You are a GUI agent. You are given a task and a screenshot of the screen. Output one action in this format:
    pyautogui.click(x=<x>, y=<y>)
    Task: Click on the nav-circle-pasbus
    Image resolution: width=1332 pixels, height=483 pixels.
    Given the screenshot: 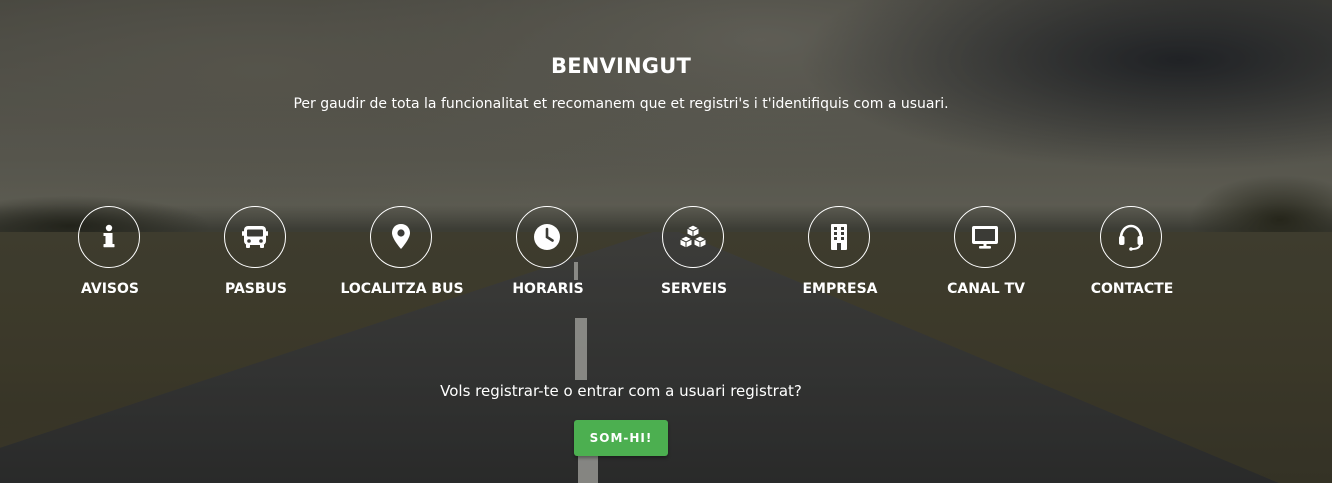 What is the action you would take?
    pyautogui.click(x=255, y=237)
    